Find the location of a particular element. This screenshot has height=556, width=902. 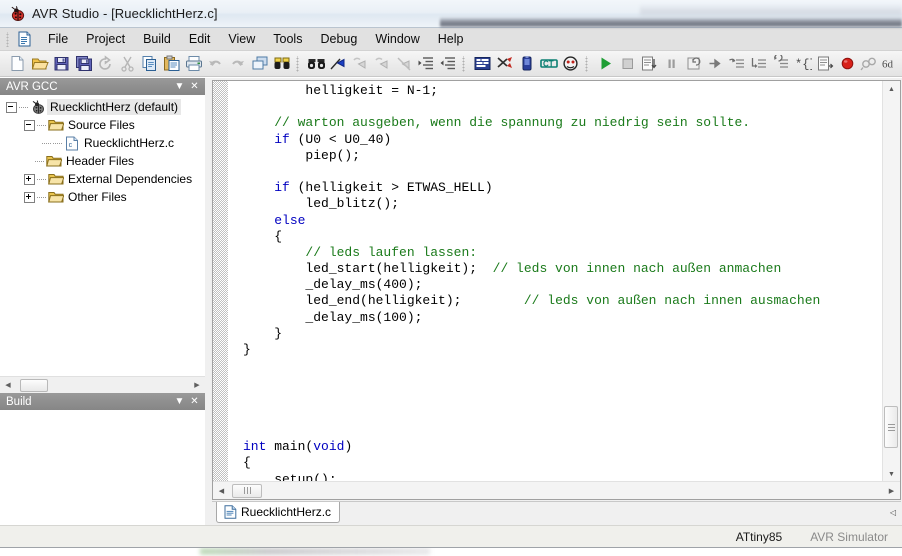

menu-build: Build is located at coordinates (157, 39).